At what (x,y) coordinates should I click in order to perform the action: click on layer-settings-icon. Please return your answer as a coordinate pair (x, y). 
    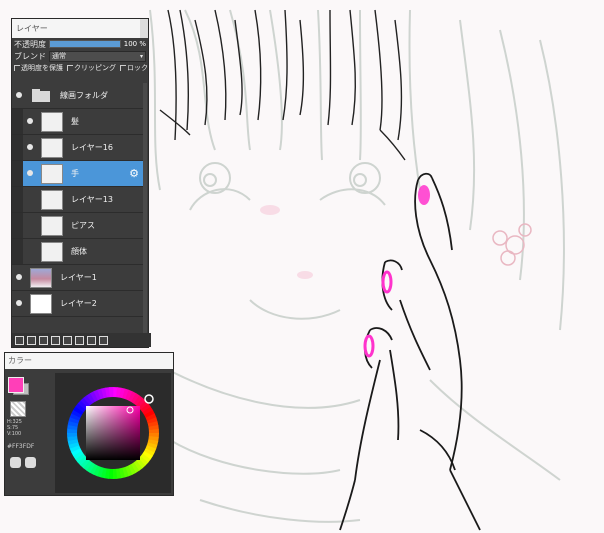
    Looking at the image, I should click on (91, 340).